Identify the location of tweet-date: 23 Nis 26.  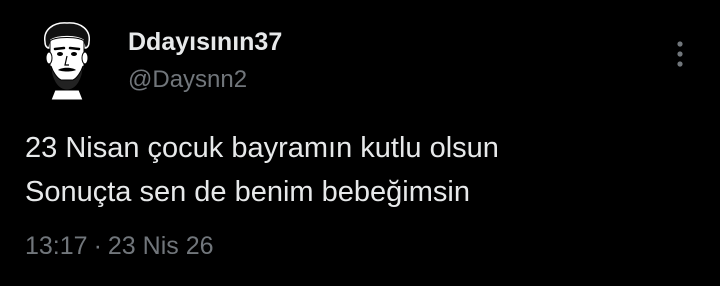
(160, 246).